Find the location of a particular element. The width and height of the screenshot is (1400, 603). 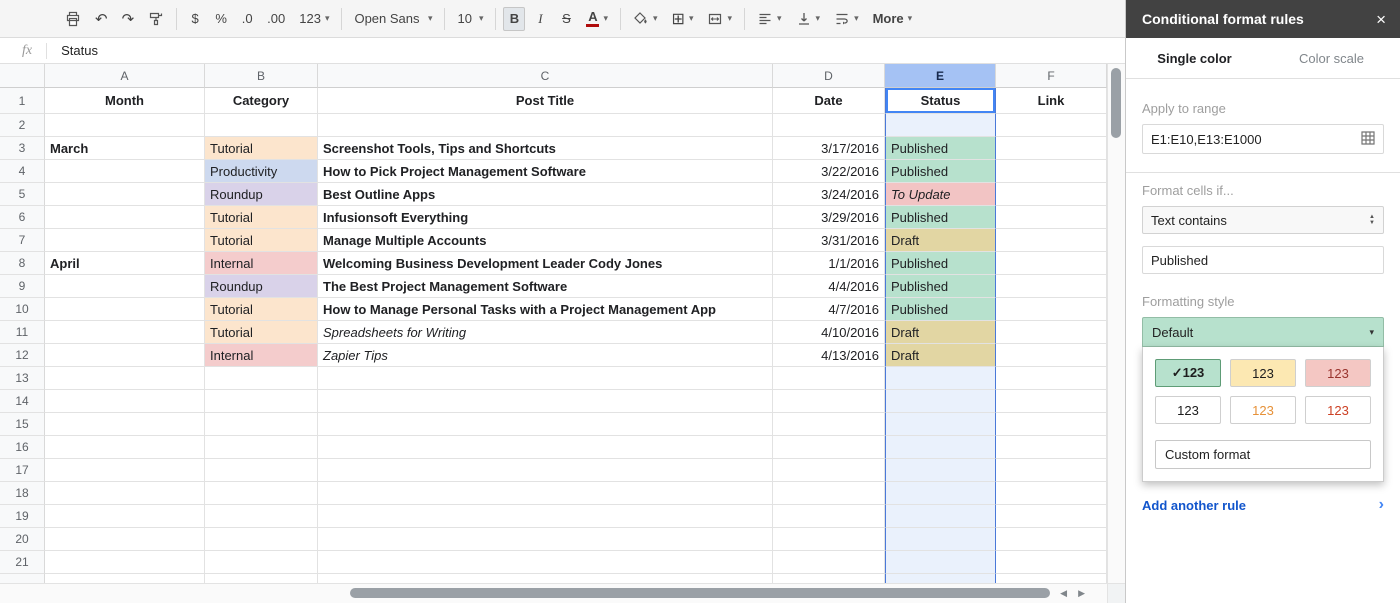

cell-D9: 4/4/2016 is located at coordinates (829, 286).